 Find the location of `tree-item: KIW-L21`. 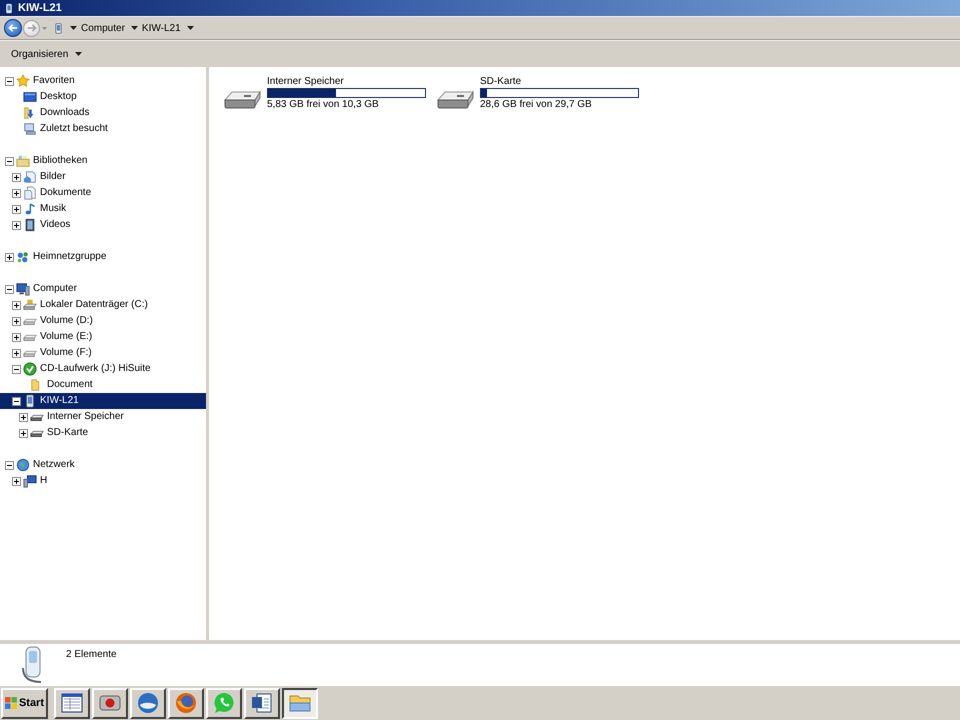

tree-item: KIW-L21 is located at coordinates (103, 401).